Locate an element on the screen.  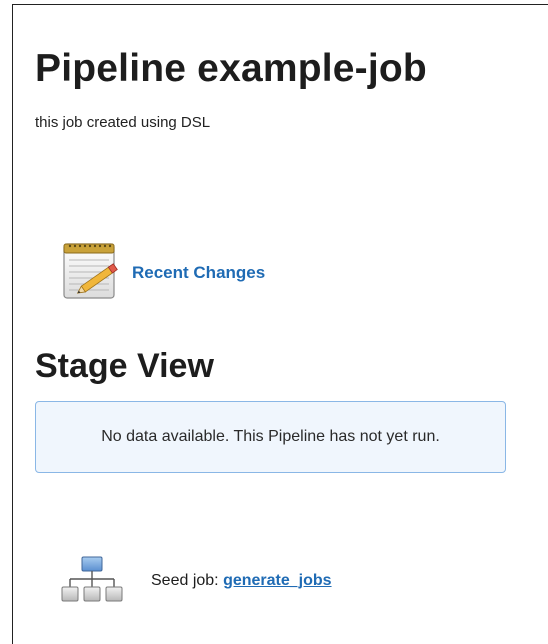
hierarchy-icon is located at coordinates (92, 579).